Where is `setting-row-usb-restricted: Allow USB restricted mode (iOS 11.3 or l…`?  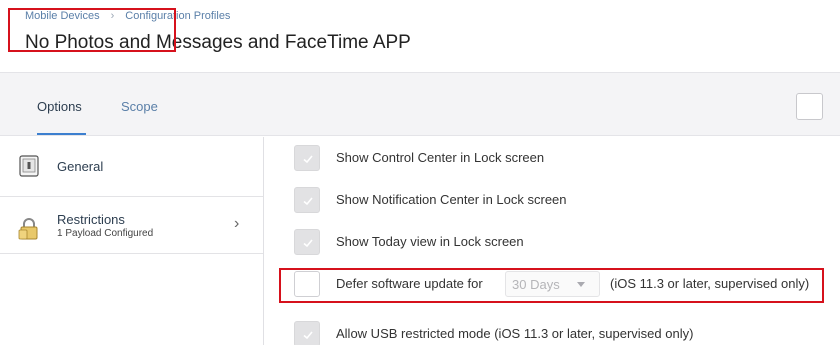 setting-row-usb-restricted: Allow USB restricted mode (iOS 11.3 or l… is located at coordinates (564, 333).